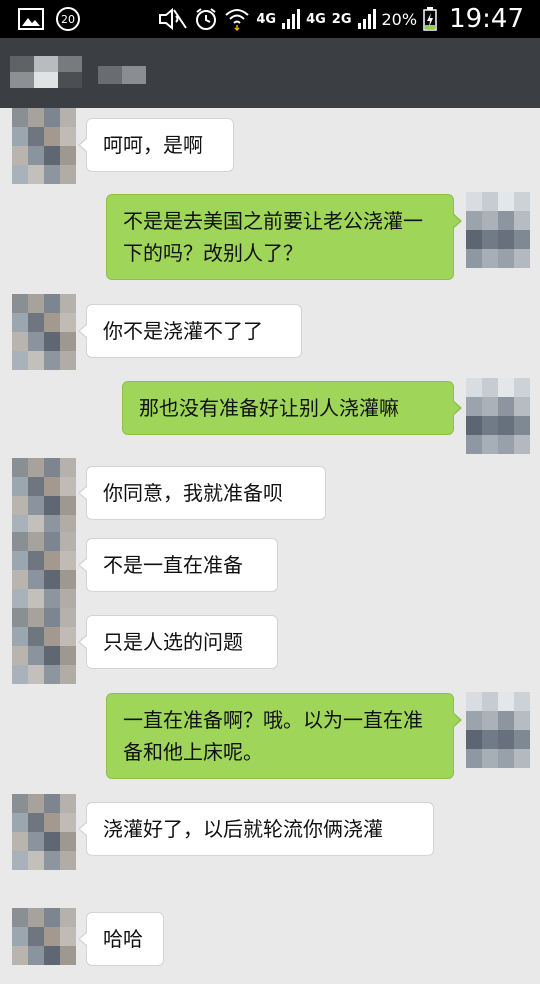 The image size is (540, 984). What do you see at coordinates (270, 73) in the screenshot?
I see `chat-header` at bounding box center [270, 73].